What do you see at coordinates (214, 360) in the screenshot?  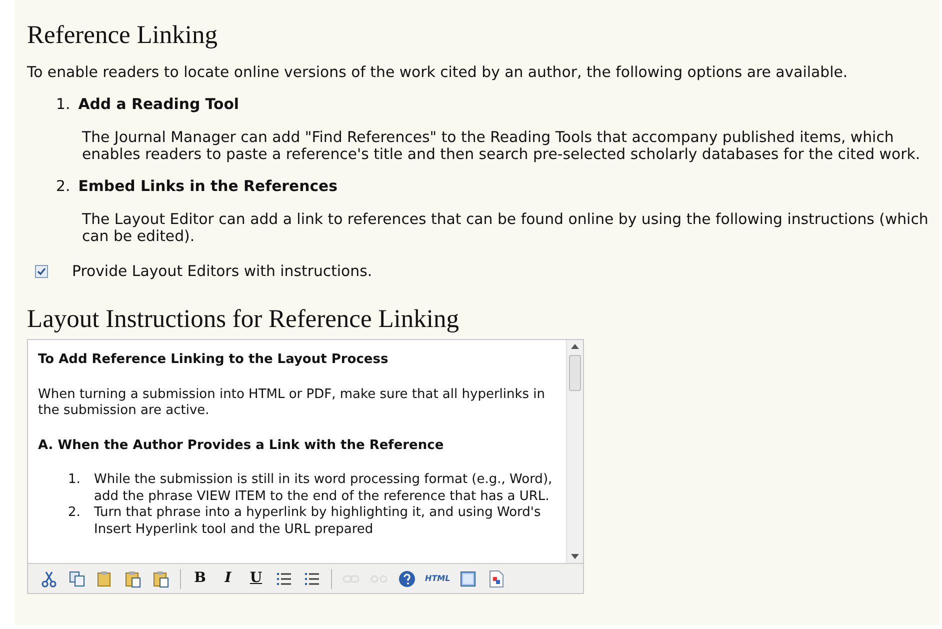 I see `editor-heading: To Add Reference Linking to the Layout Process` at bounding box center [214, 360].